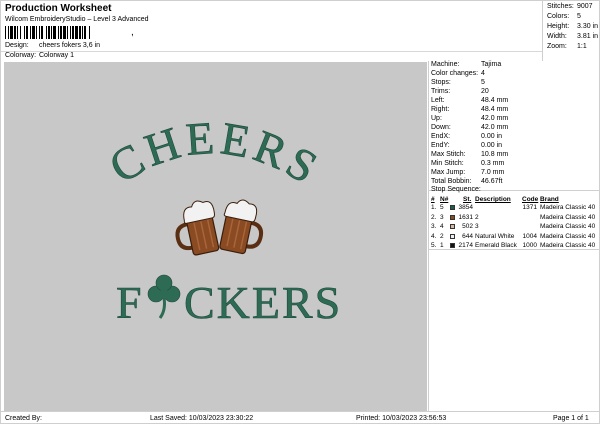 This screenshot has height=424, width=600. I want to click on prop-value: 7.0 mm, so click(493, 172).